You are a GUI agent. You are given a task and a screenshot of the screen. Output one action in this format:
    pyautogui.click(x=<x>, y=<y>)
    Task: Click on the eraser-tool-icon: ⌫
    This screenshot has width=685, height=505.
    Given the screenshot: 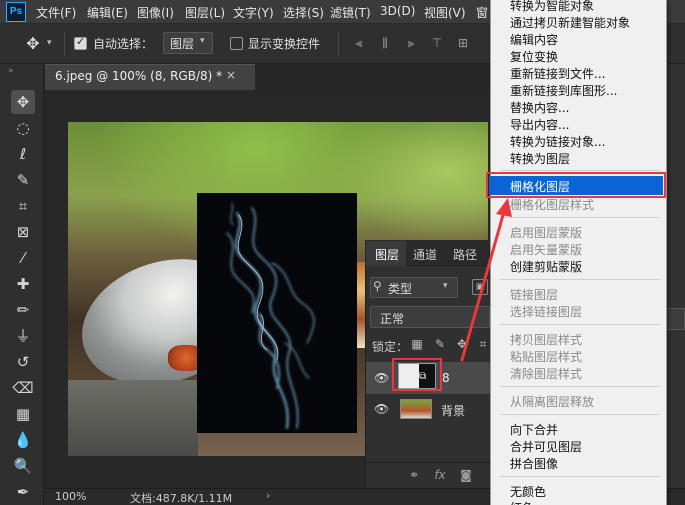 What is the action you would take?
    pyautogui.click(x=23, y=388)
    